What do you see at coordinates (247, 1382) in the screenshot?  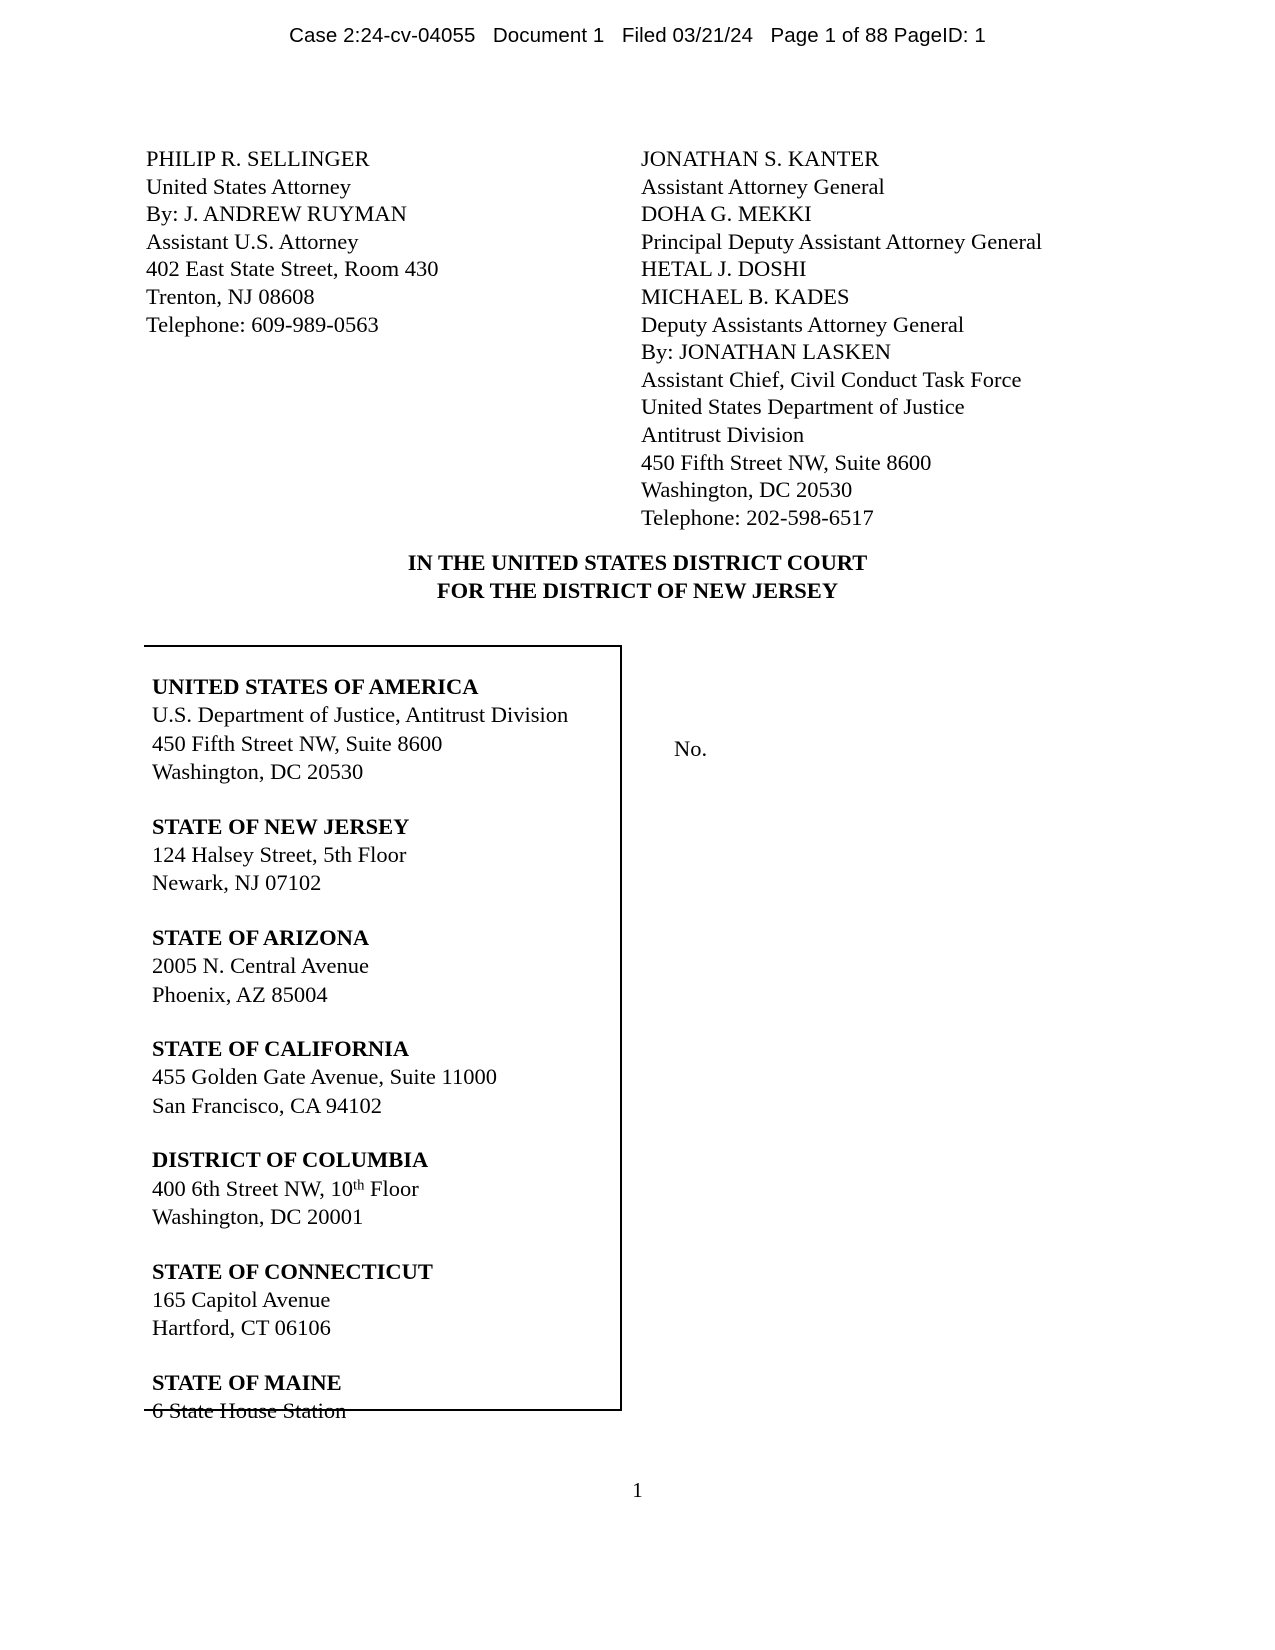 I see `plaintiff-name: STATE OF MAINE` at bounding box center [247, 1382].